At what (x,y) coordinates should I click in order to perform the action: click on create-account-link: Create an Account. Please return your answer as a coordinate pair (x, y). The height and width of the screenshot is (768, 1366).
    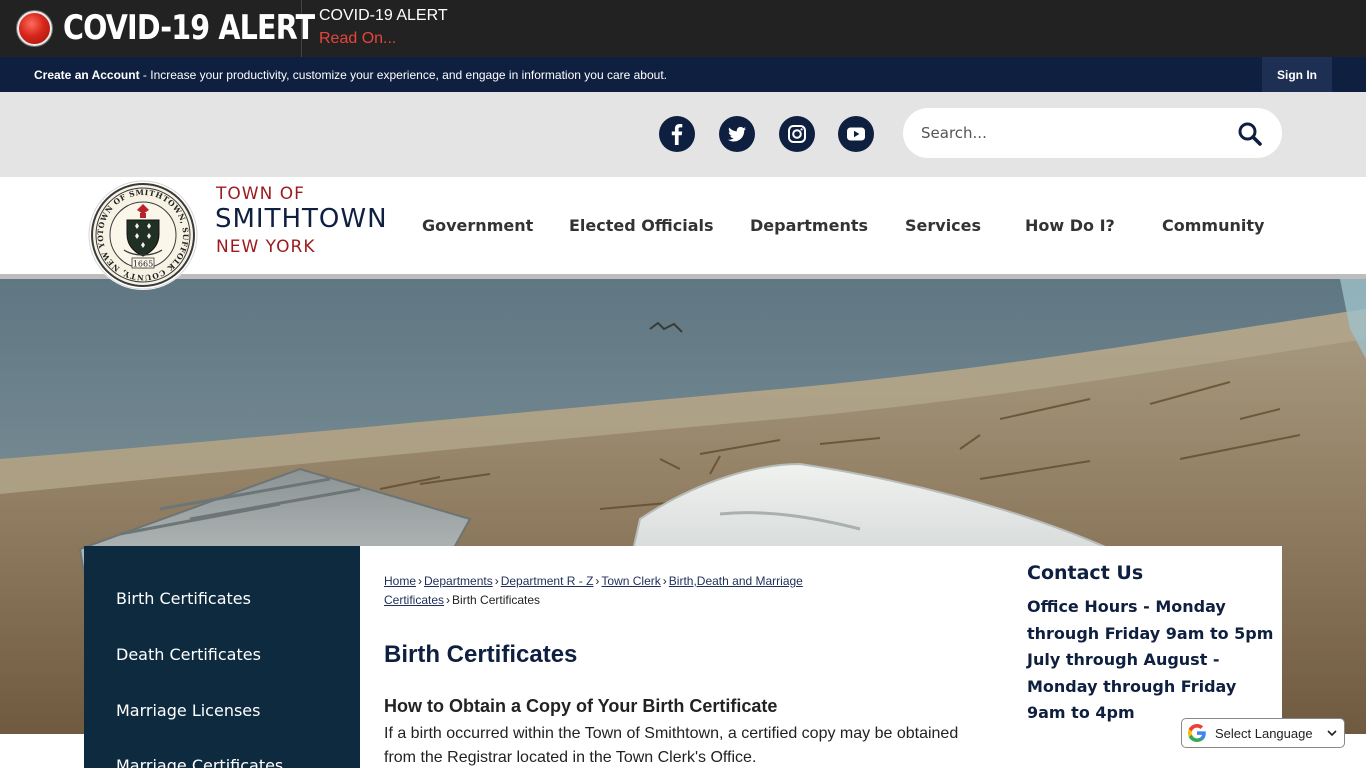
    Looking at the image, I should click on (87, 75).